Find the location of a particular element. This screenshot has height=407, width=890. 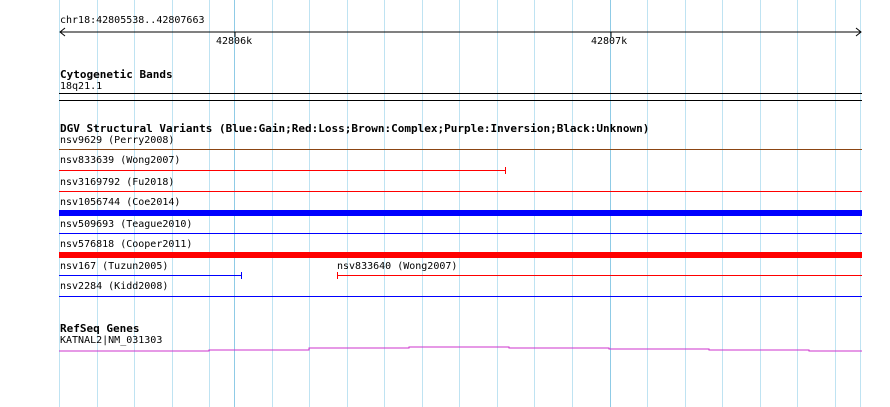

variant-label: nsv833640 (Wong2007) is located at coordinates (397, 266).